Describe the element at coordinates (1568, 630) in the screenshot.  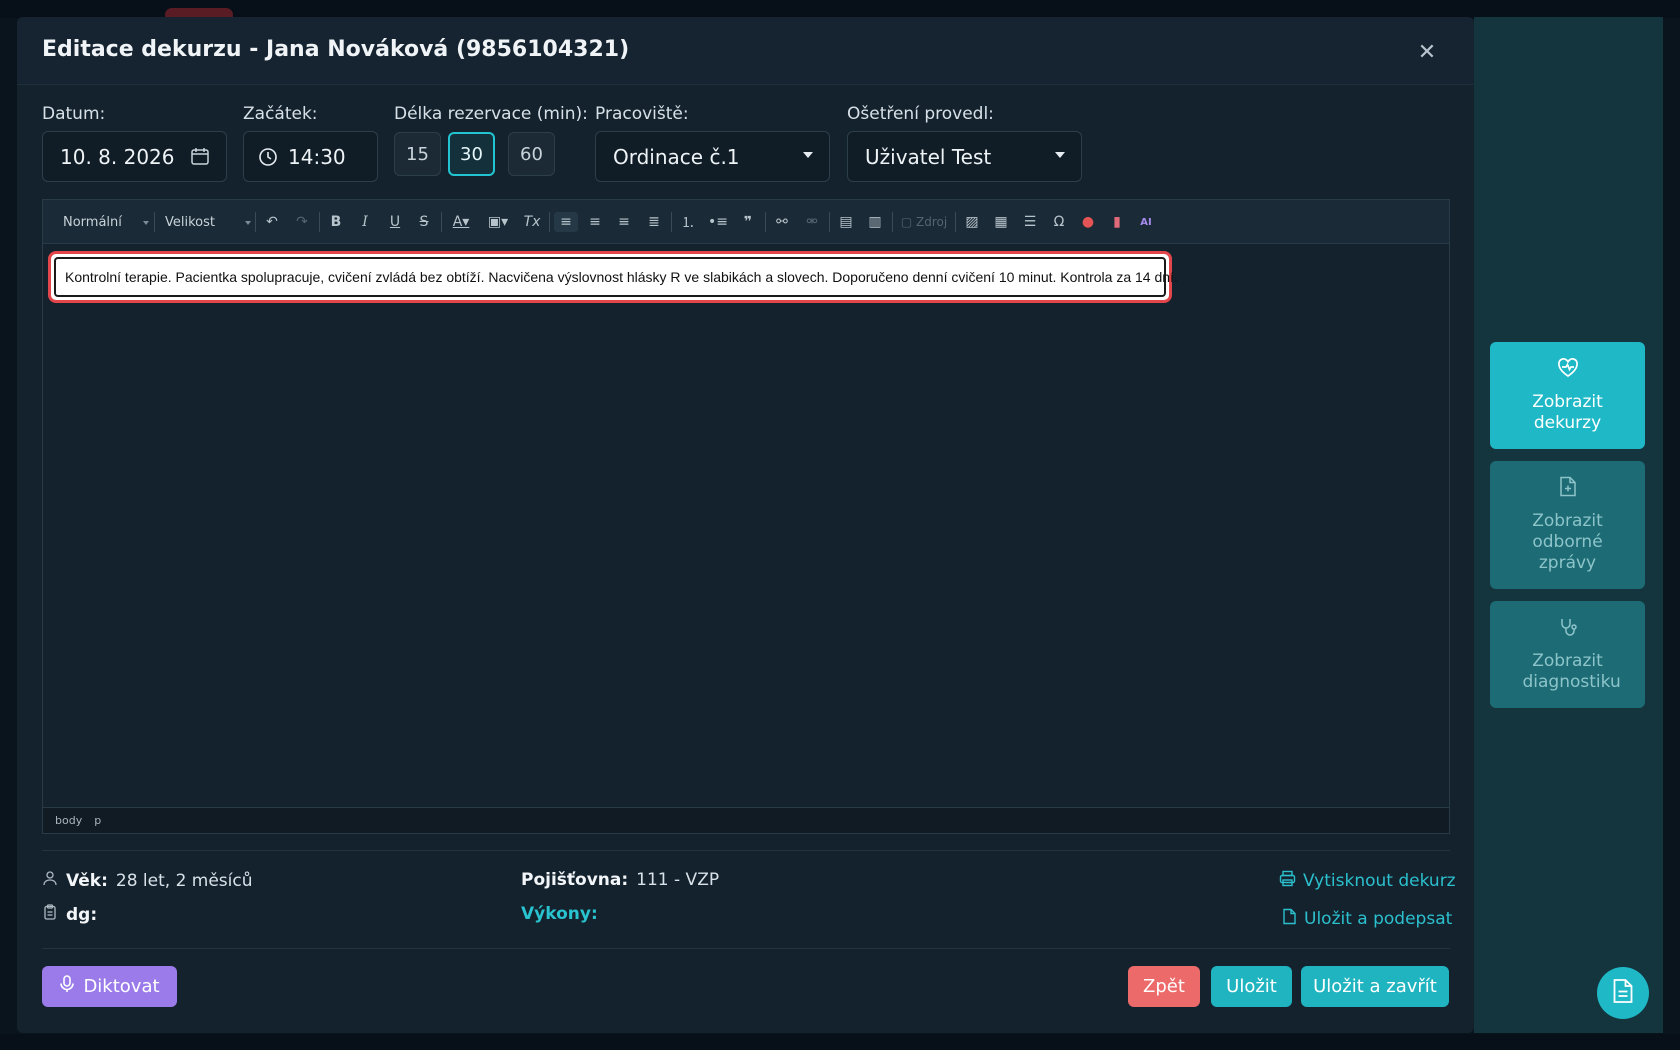
I see `stethoscope-icon` at that location.